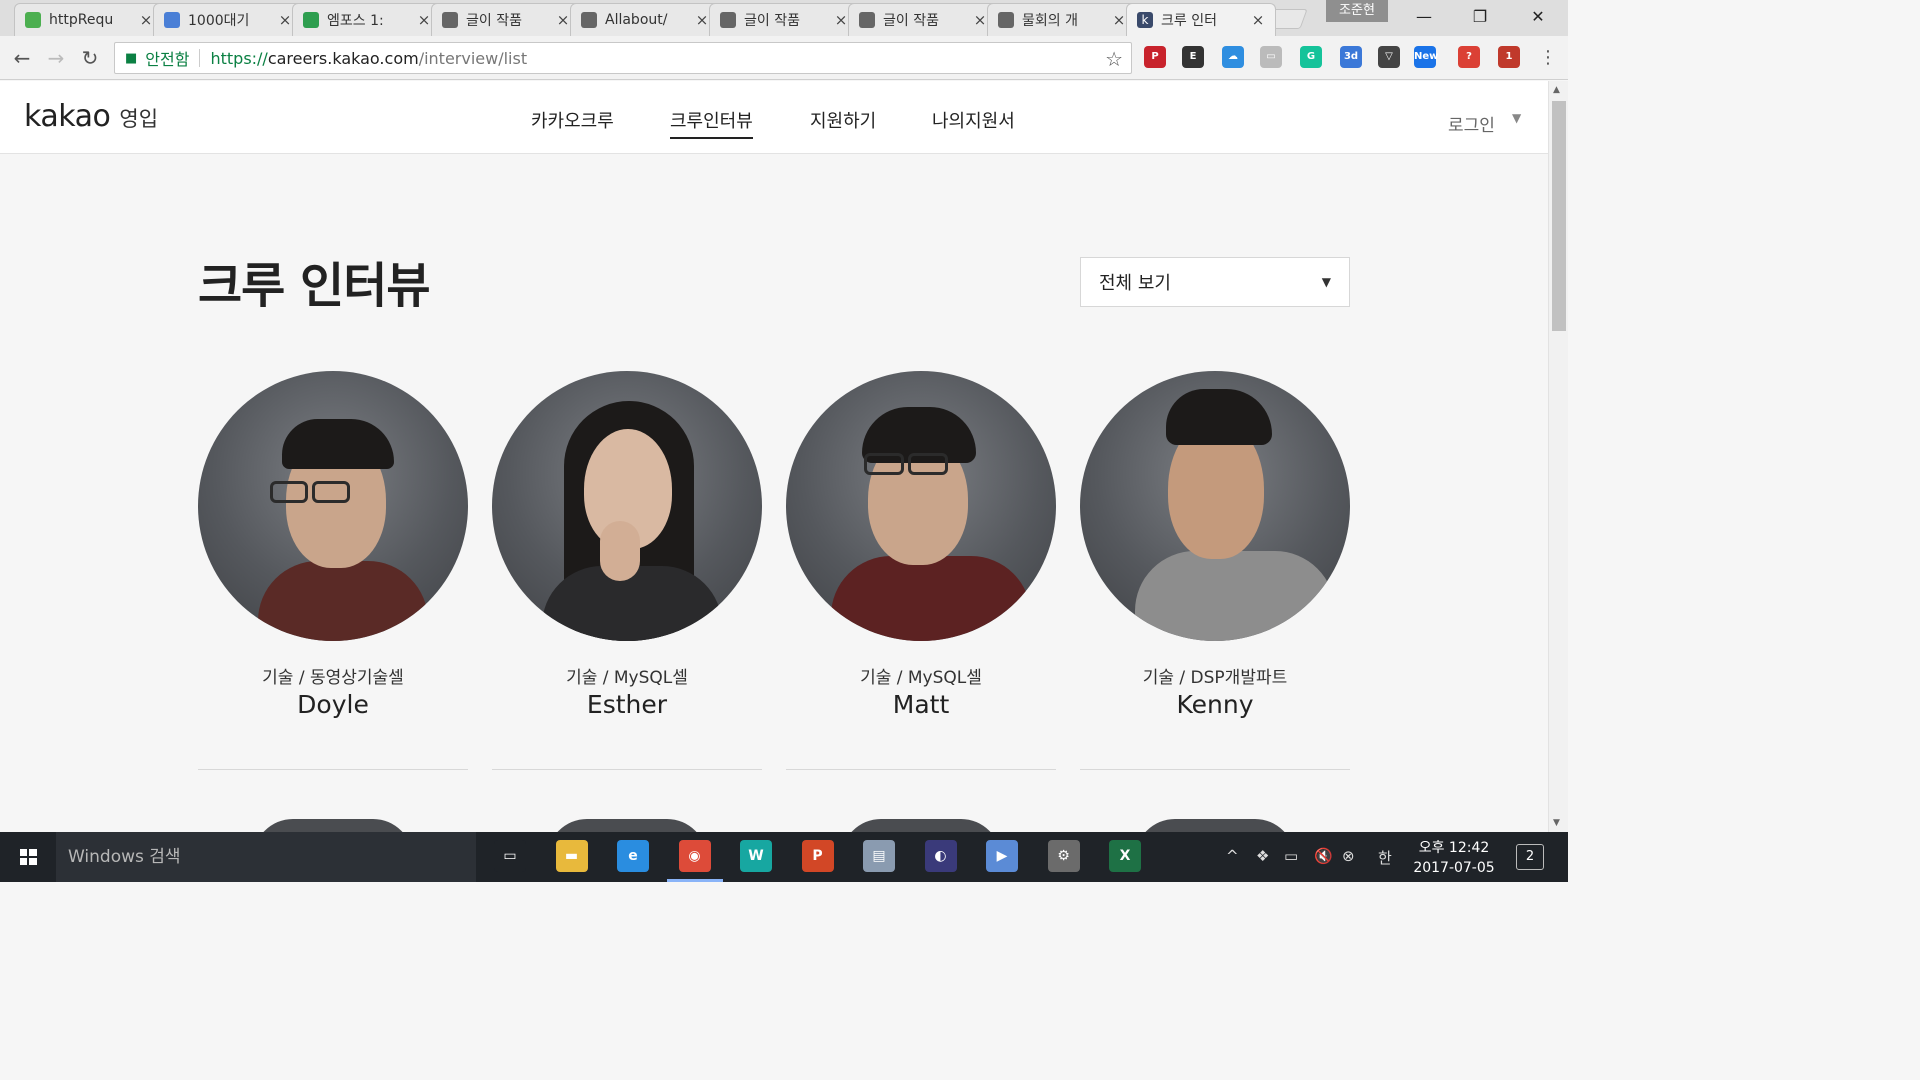  Describe the element at coordinates (879, 856) in the screenshot. I see `db-app-icon: ▤` at that location.